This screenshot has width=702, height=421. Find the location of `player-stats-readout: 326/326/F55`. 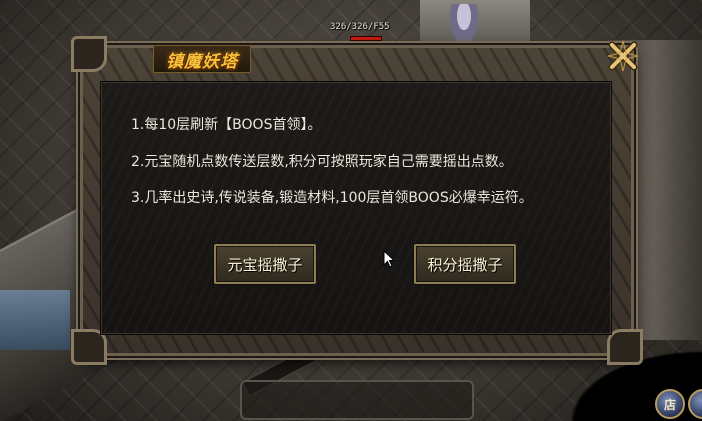

player-stats-readout: 326/326/F55 is located at coordinates (360, 27).